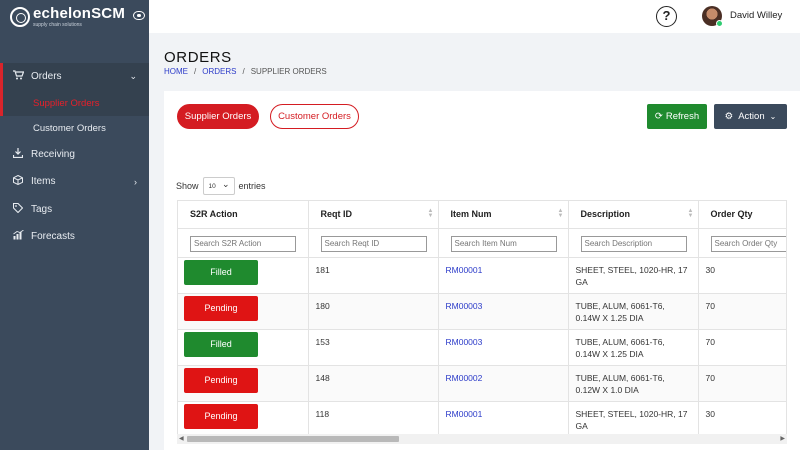  Describe the element at coordinates (252, 186) in the screenshot. I see `entries-label: entries` at that location.